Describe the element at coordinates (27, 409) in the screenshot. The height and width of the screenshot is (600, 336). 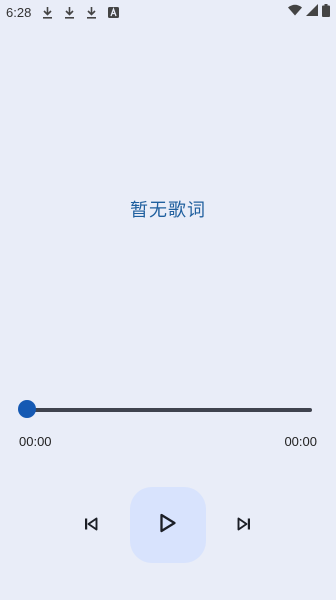
I see `progress-thumb` at that location.